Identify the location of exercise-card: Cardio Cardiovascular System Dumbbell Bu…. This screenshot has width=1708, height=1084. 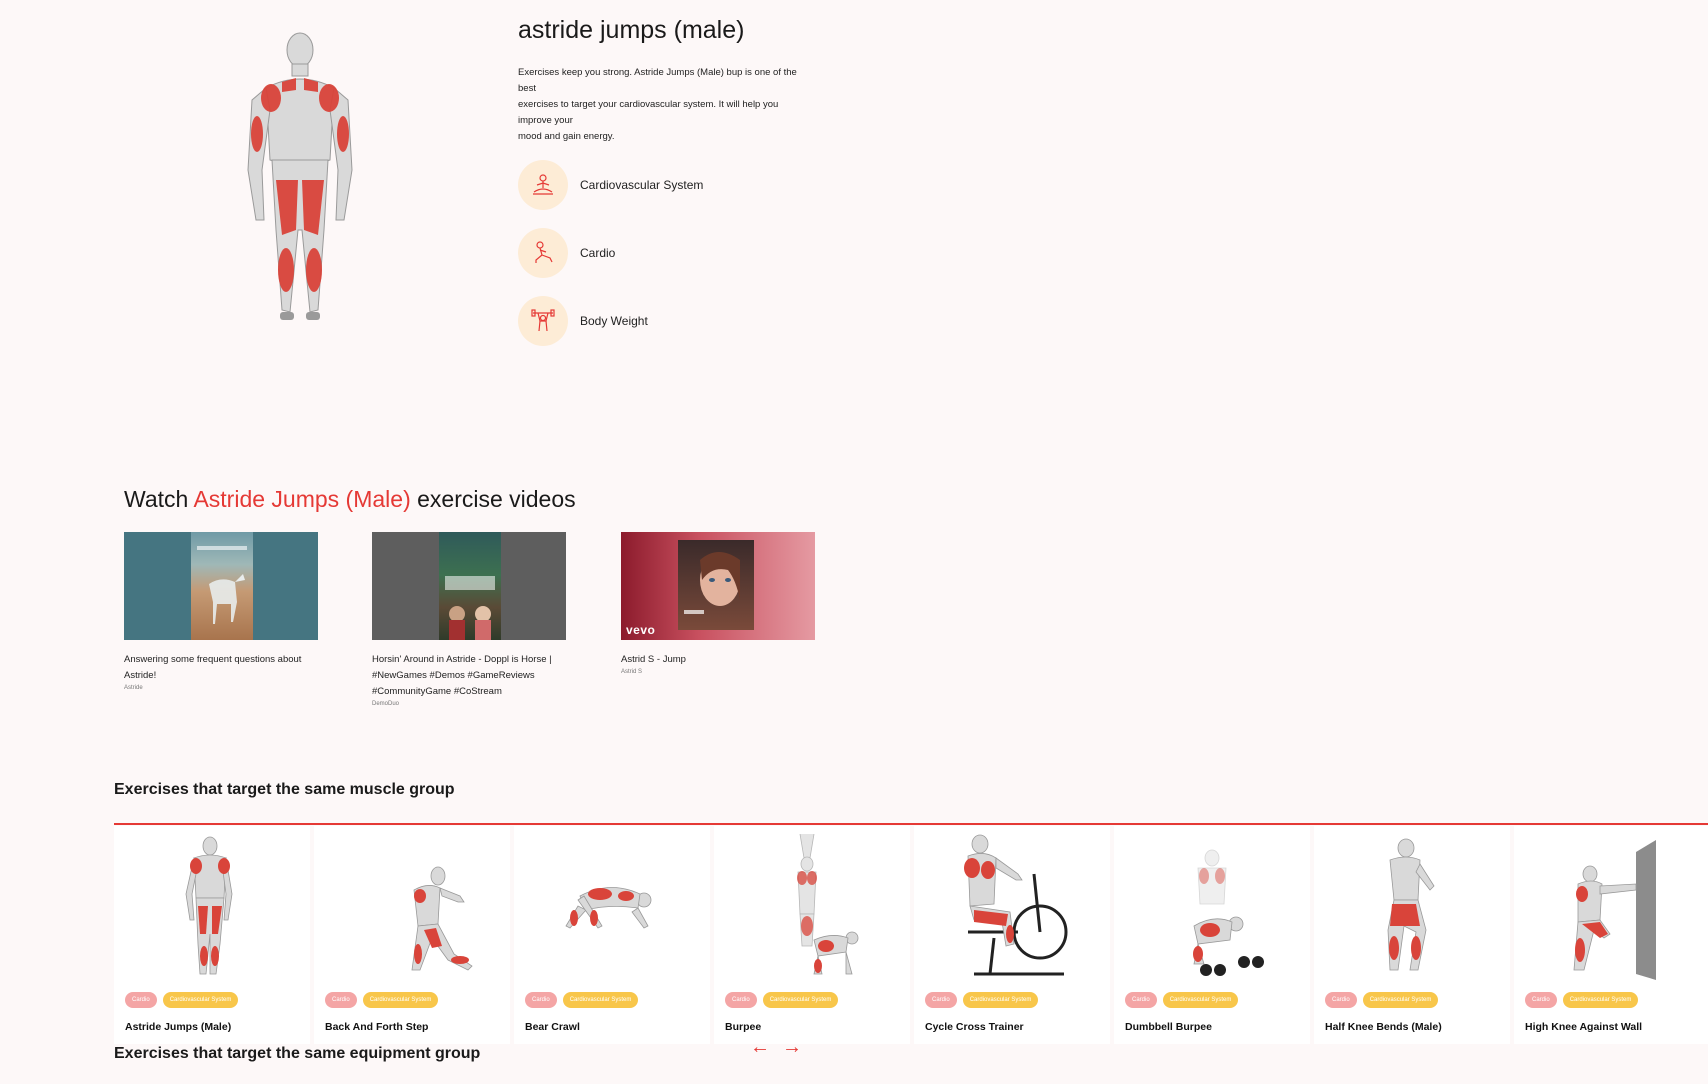
(1212, 935).